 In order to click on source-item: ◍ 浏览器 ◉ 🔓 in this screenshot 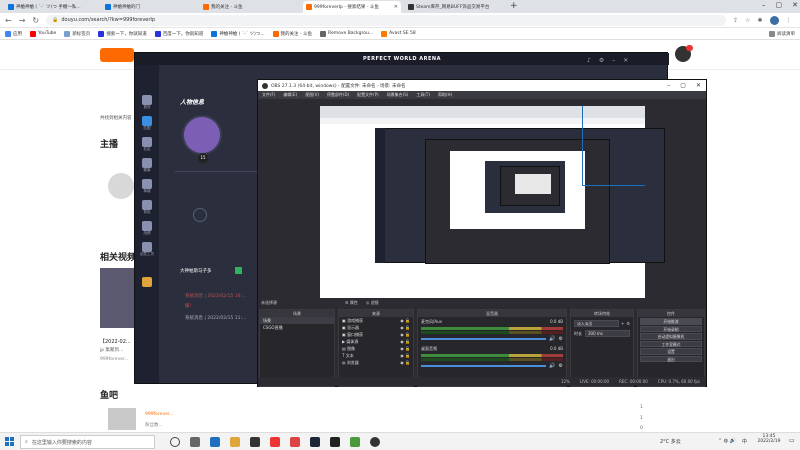, I will do `click(376, 362)`.